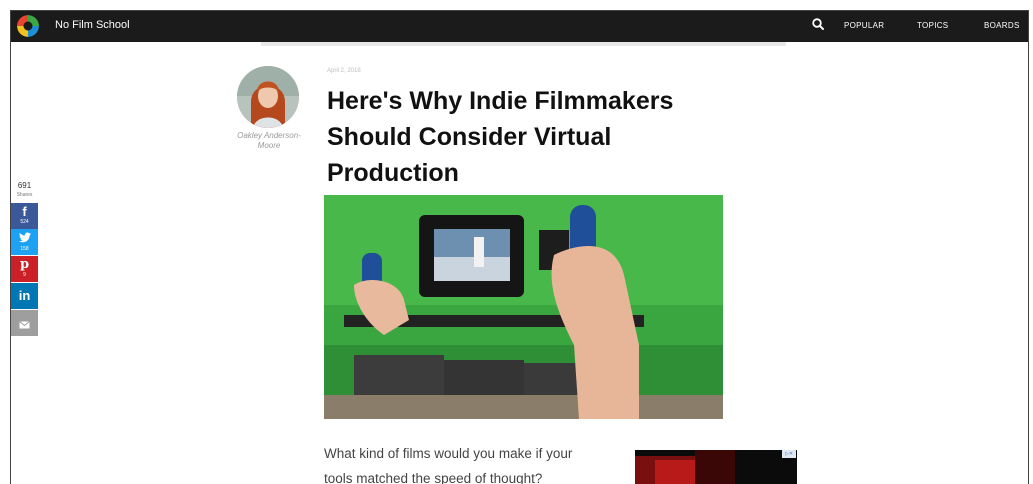 This screenshot has width=1033, height=484. What do you see at coordinates (24, 237) in the screenshot?
I see `twitter-icon` at bounding box center [24, 237].